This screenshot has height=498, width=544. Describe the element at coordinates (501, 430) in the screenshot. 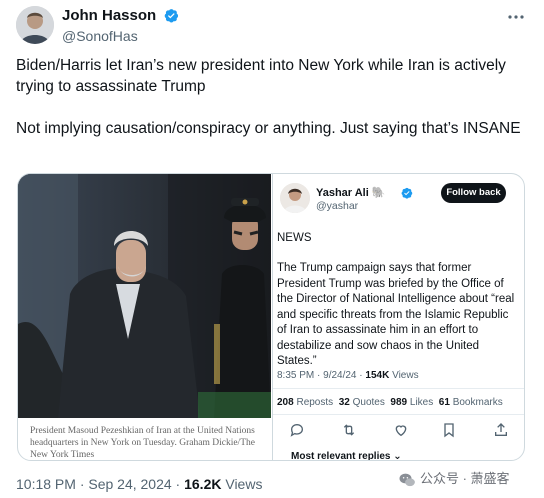

I see `share-icon` at that location.